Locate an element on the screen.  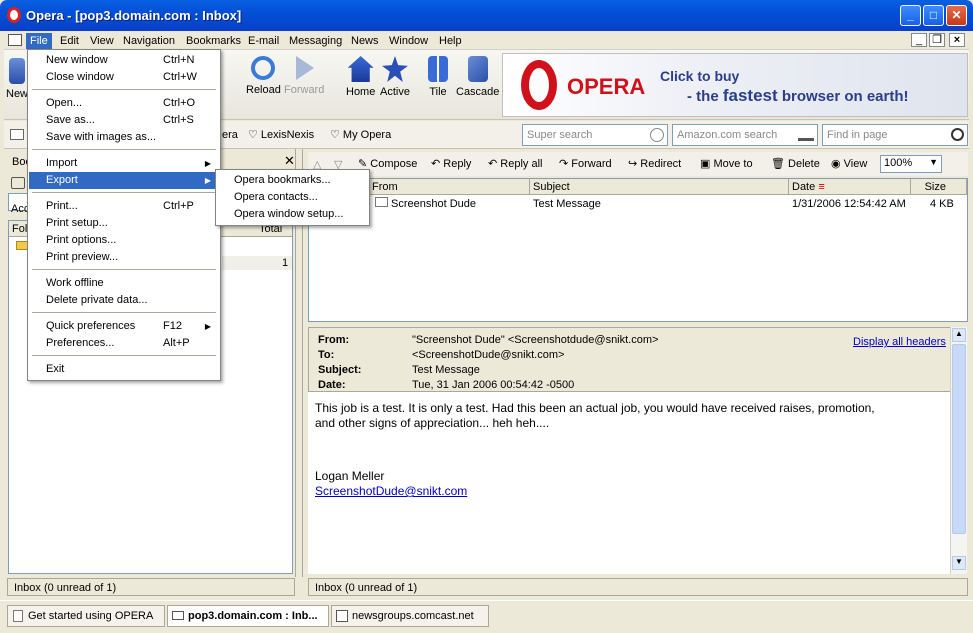
forward-nav-label: Forward is located at coordinates (304, 90).